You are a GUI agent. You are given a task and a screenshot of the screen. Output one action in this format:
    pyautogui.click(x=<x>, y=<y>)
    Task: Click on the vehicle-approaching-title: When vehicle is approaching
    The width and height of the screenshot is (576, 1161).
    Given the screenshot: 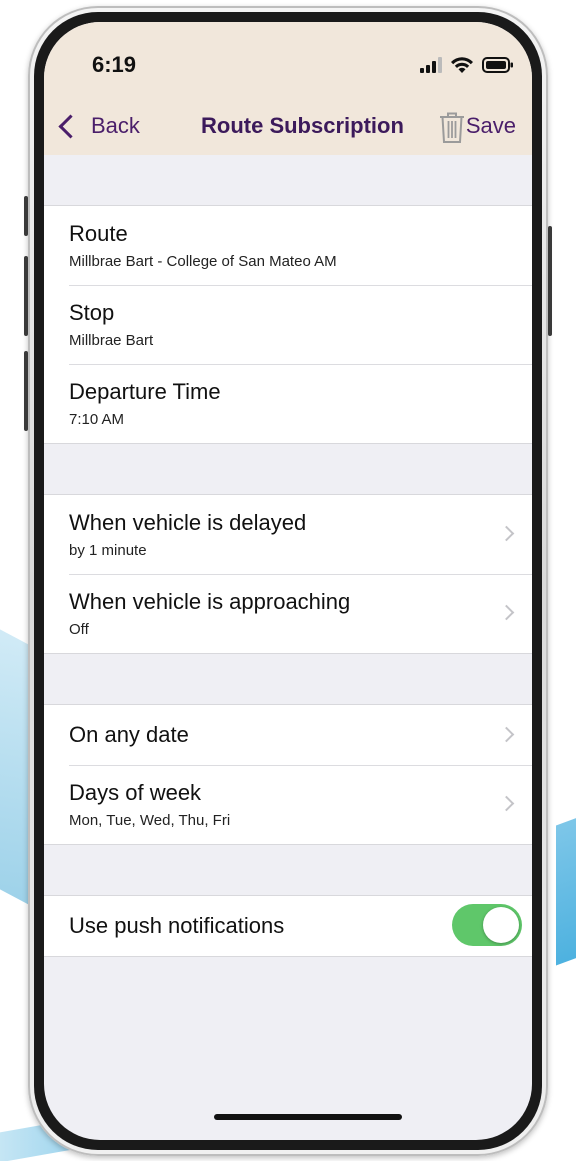 What is the action you would take?
    pyautogui.click(x=210, y=601)
    